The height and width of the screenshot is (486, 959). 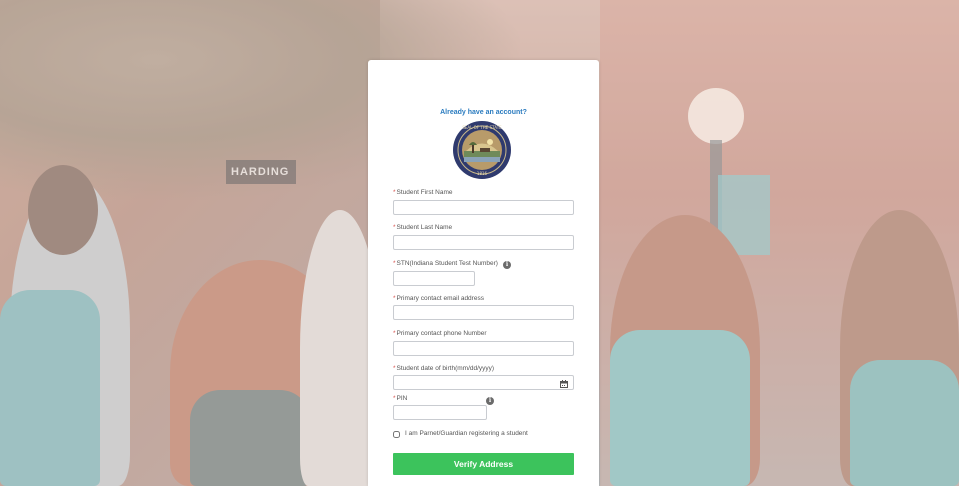 I want to click on email-label-text: Primary contact email address, so click(x=440, y=298).